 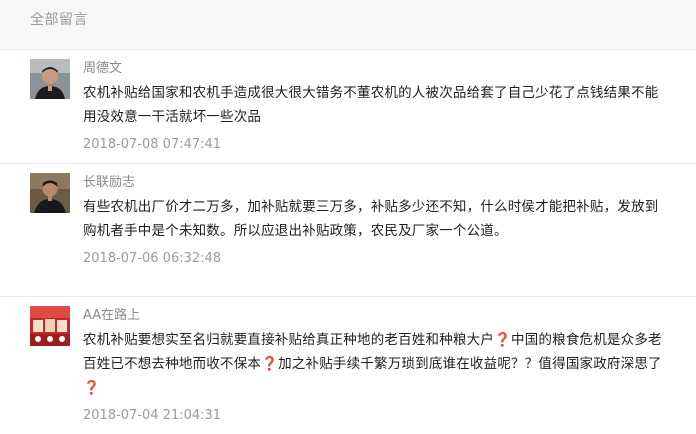 What do you see at coordinates (374, 183) in the screenshot?
I see `comment-author: 长联励志` at bounding box center [374, 183].